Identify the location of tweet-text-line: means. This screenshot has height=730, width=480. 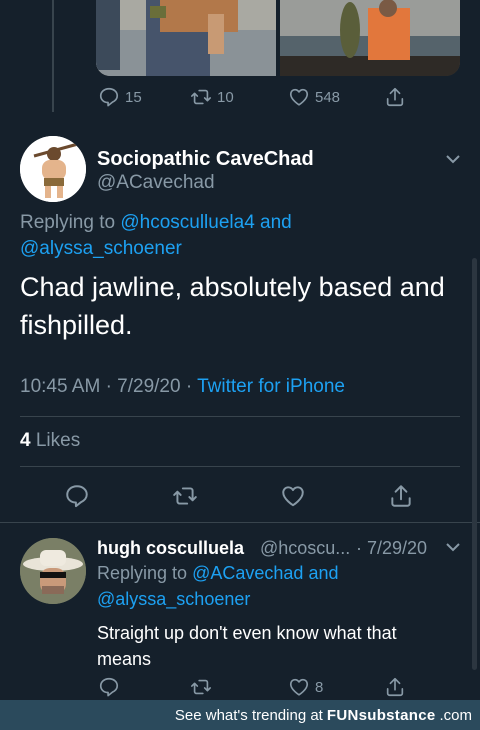
(124, 659).